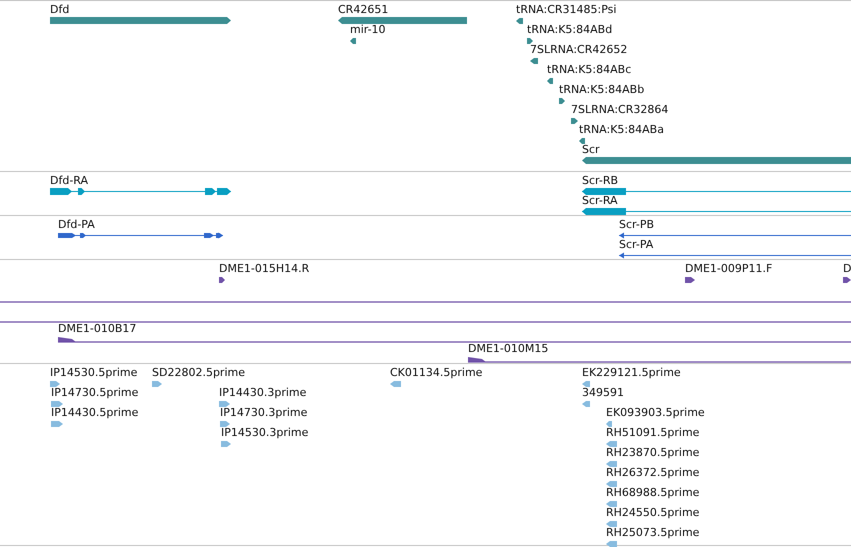  Describe the element at coordinates (653, 492) in the screenshot. I see `feature-label: RH68988.5prime` at that location.